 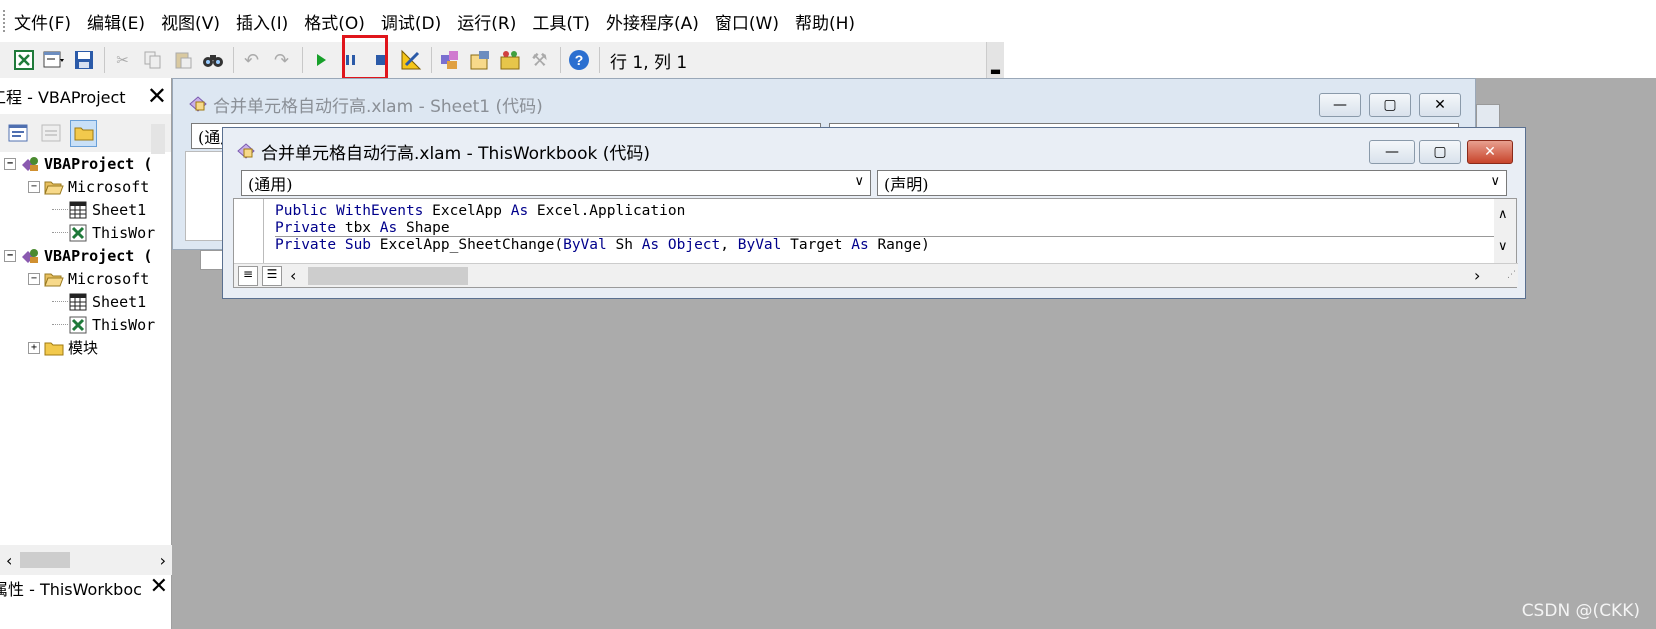 What do you see at coordinates (4, 21) in the screenshot?
I see `menubar-grip` at bounding box center [4, 21].